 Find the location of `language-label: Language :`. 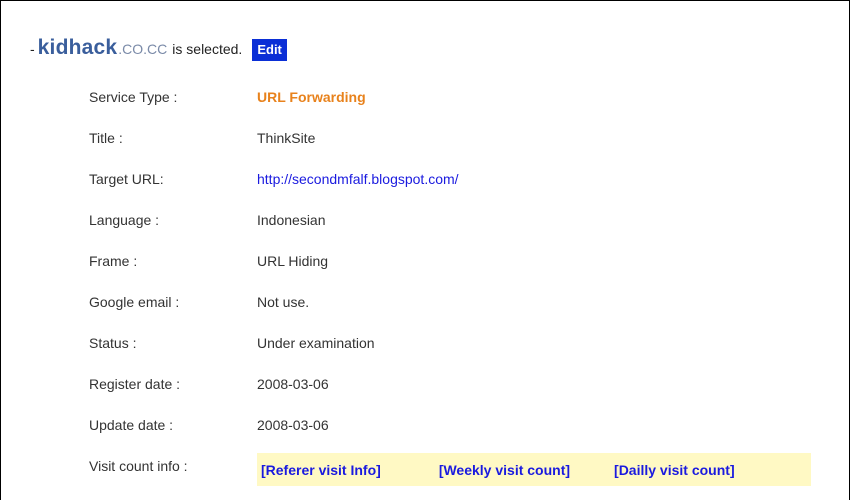

language-label: Language : is located at coordinates (124, 220).